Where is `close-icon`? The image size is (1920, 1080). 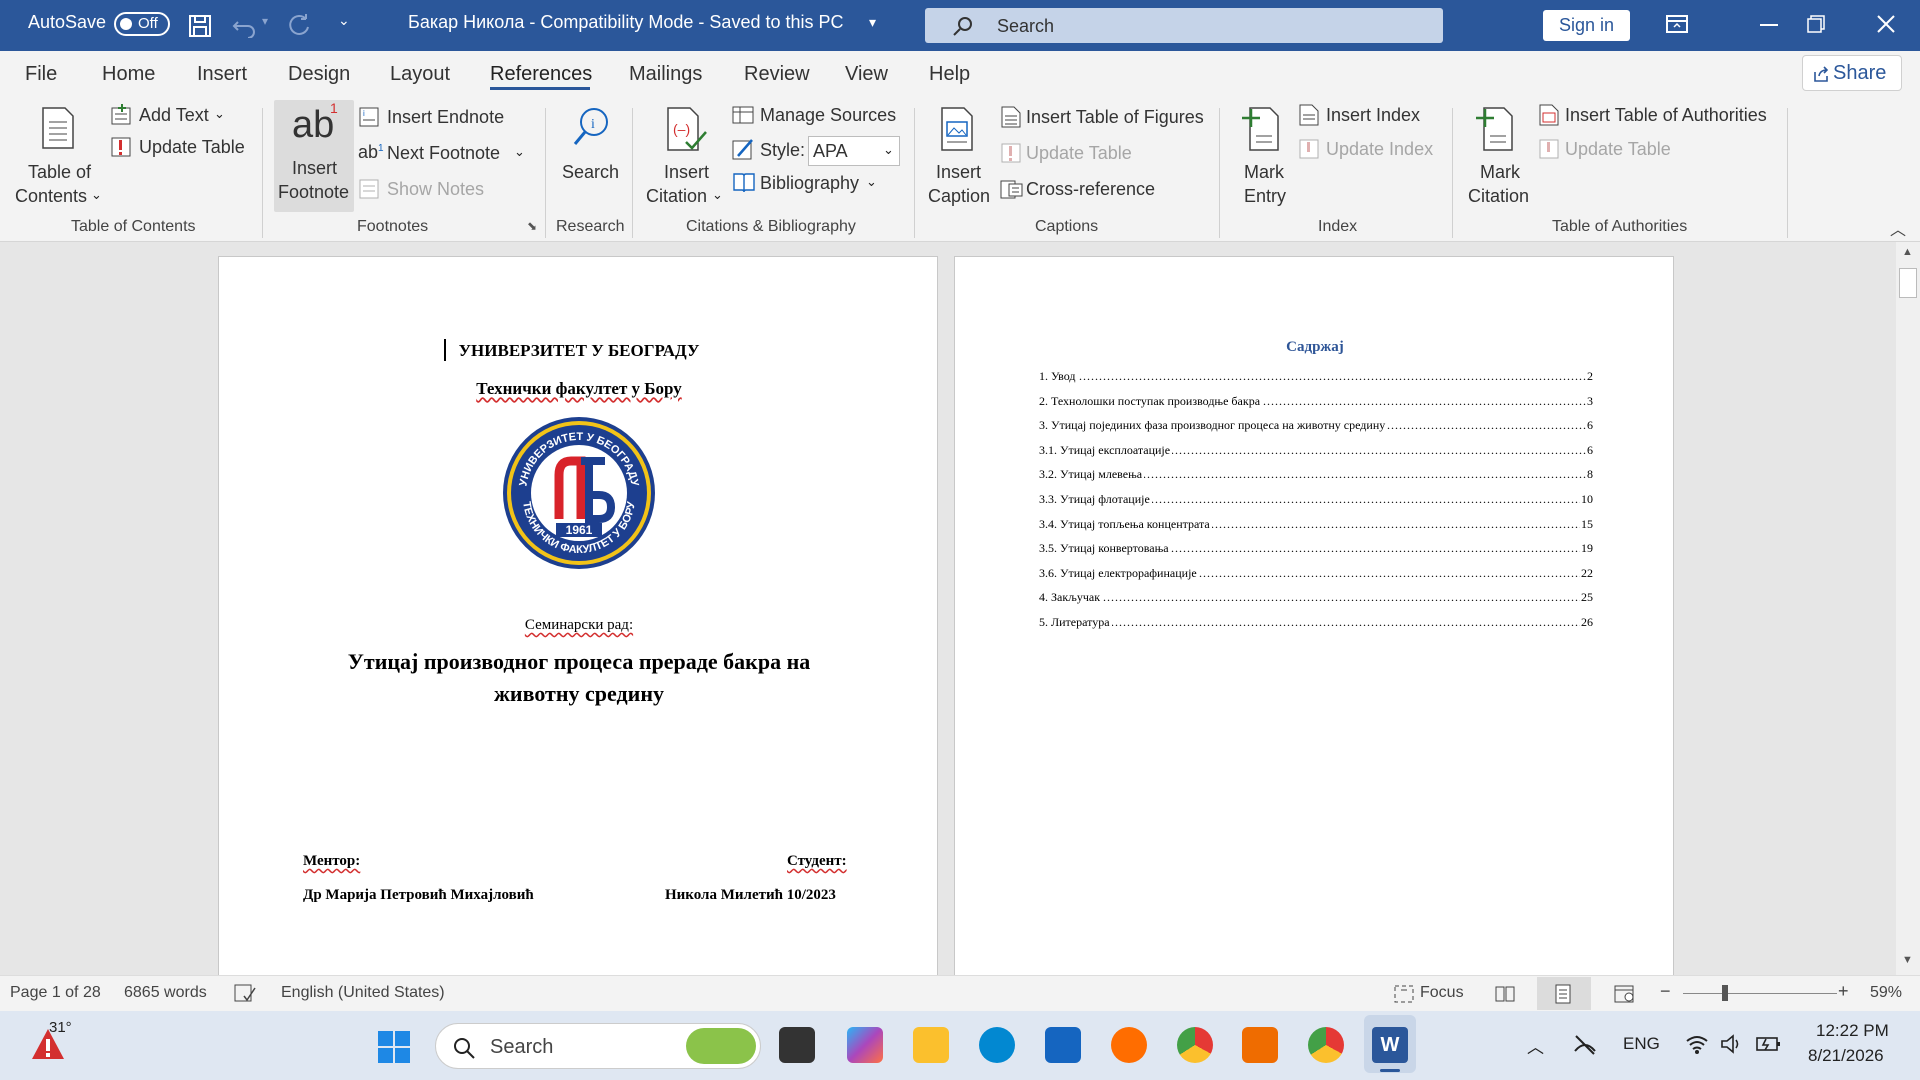 close-icon is located at coordinates (1886, 24).